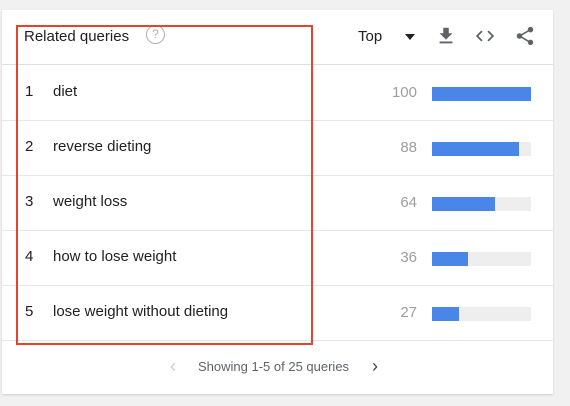  What do you see at coordinates (155, 34) in the screenshot?
I see `help-icon: ?` at bounding box center [155, 34].